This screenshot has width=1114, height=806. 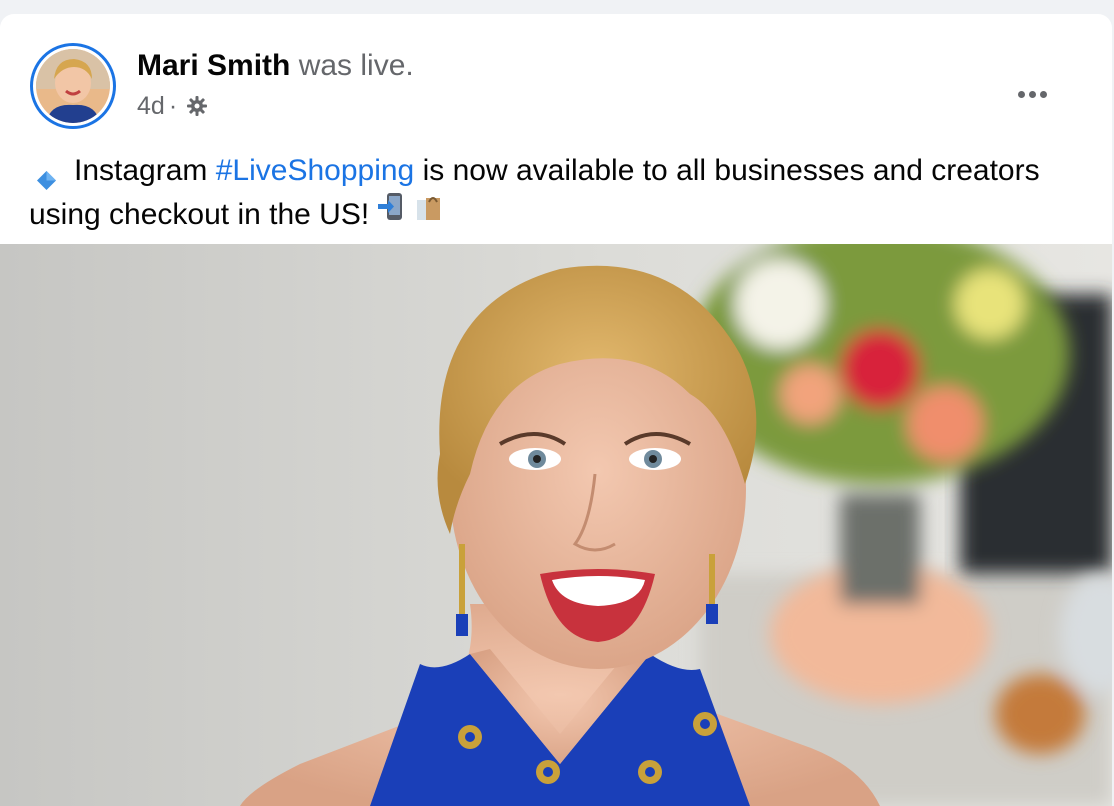 I want to click on post-timestamp: 4d, so click(x=151, y=106).